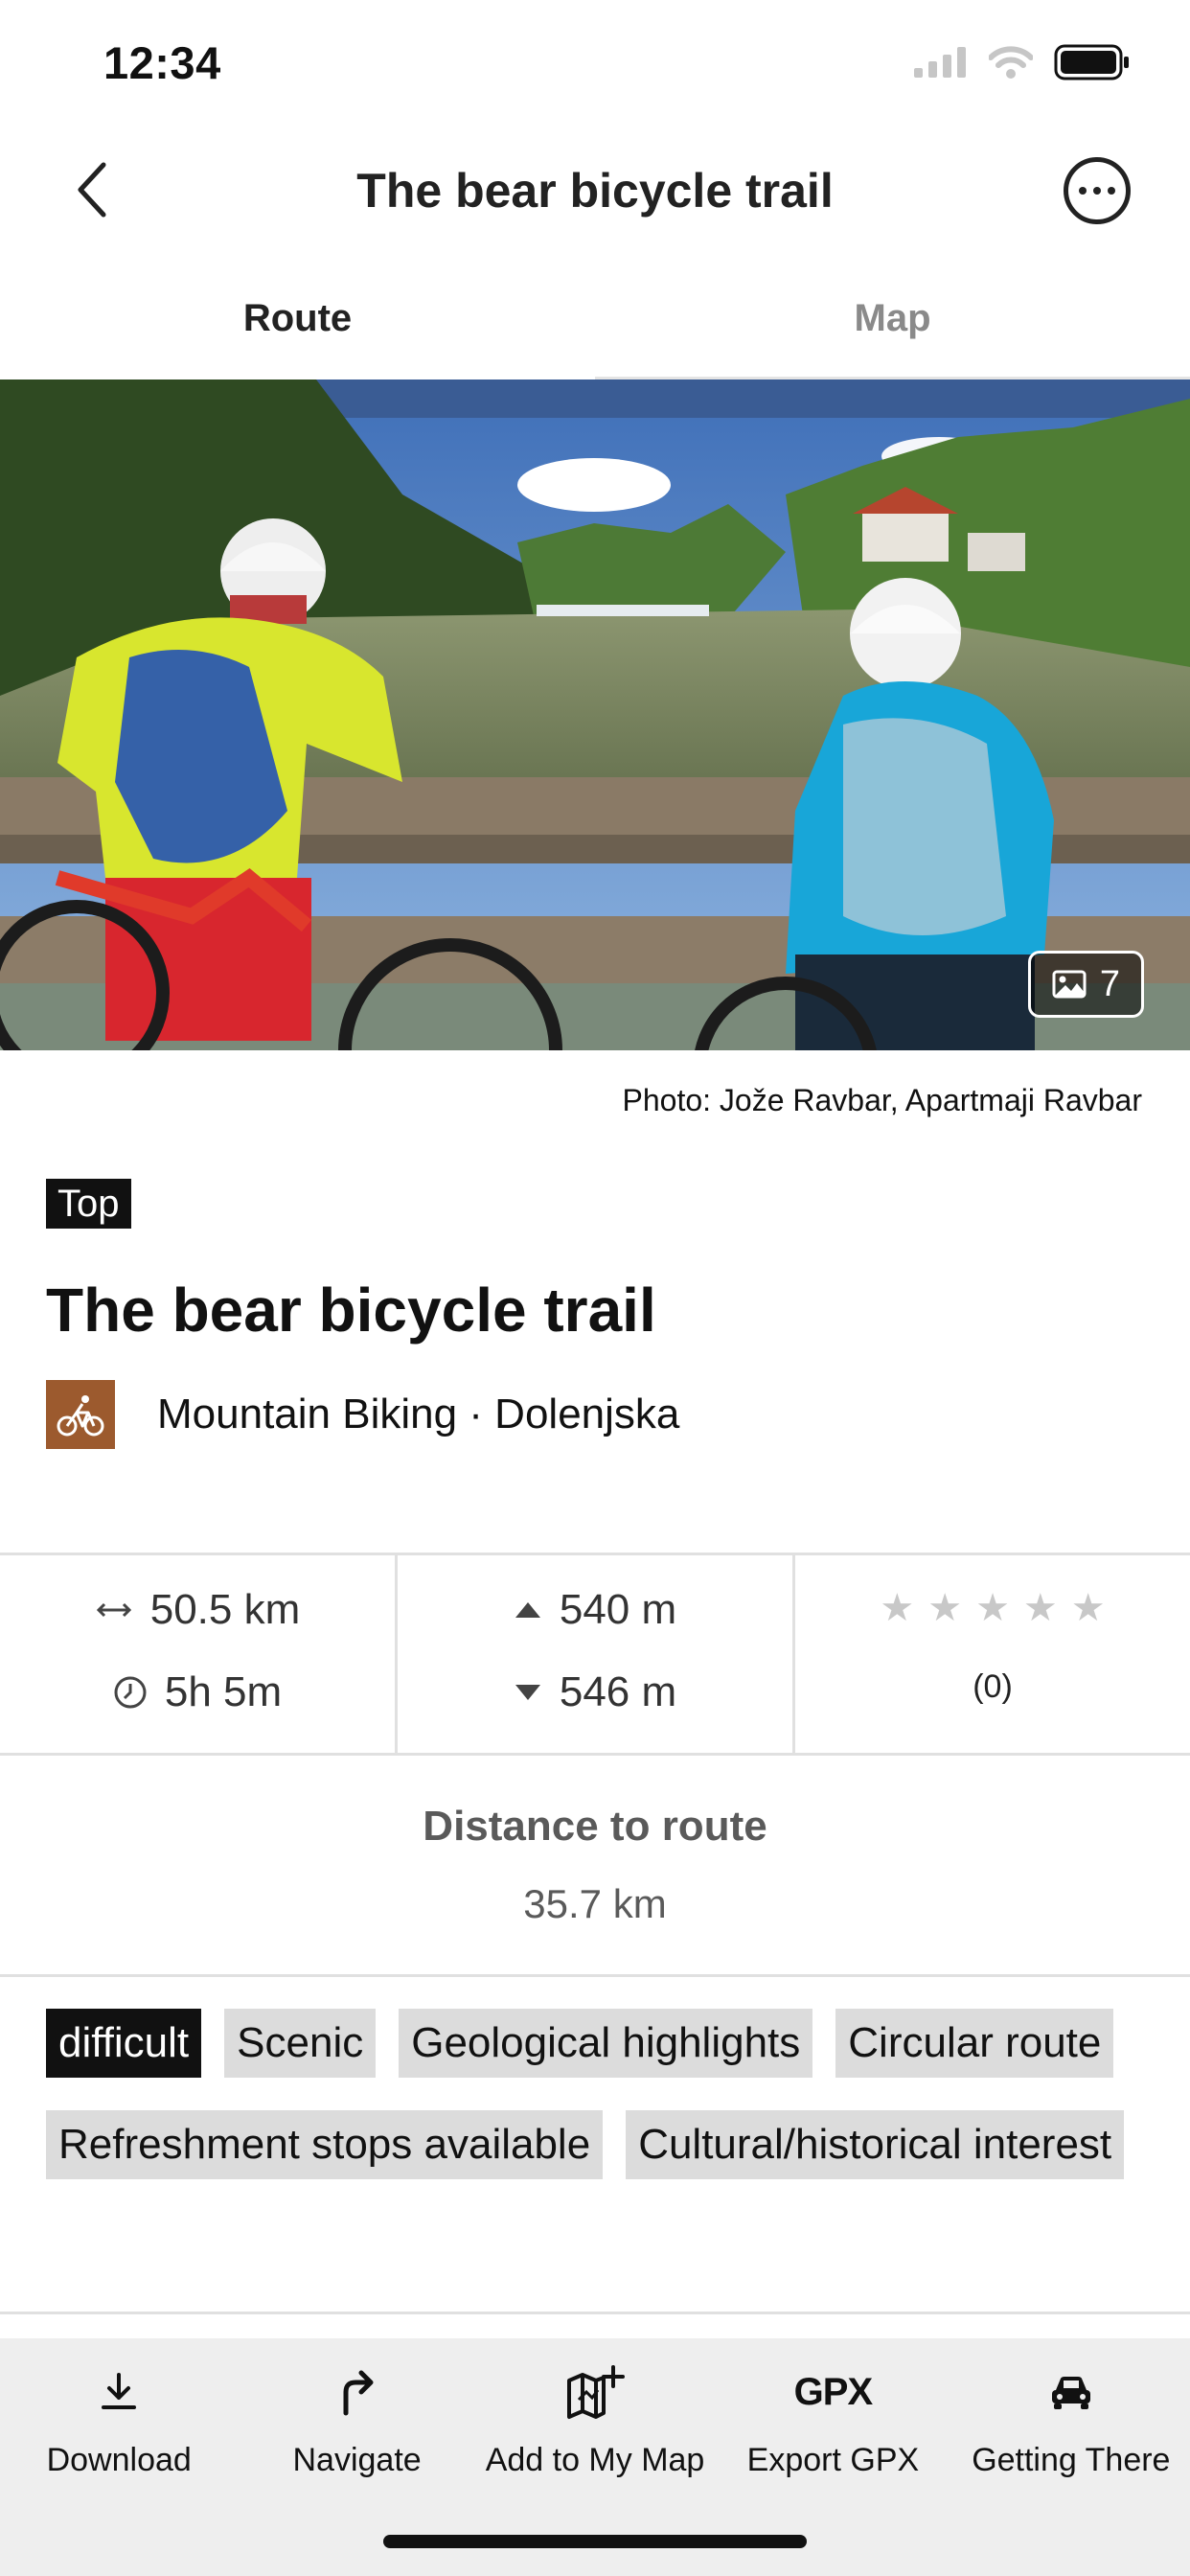  I want to click on status-icons, so click(1022, 62).